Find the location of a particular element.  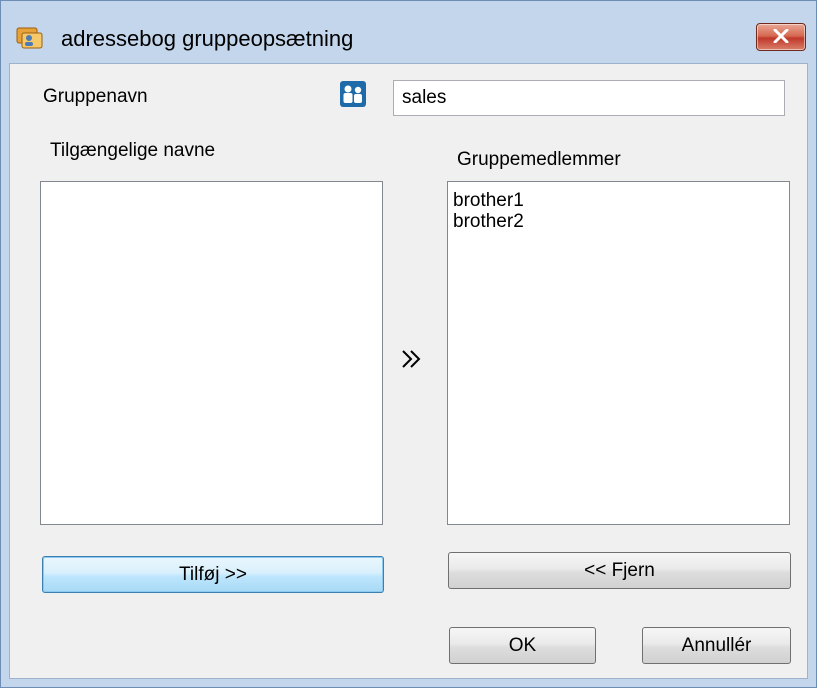

cancel-button: Annullér is located at coordinates (716, 645).